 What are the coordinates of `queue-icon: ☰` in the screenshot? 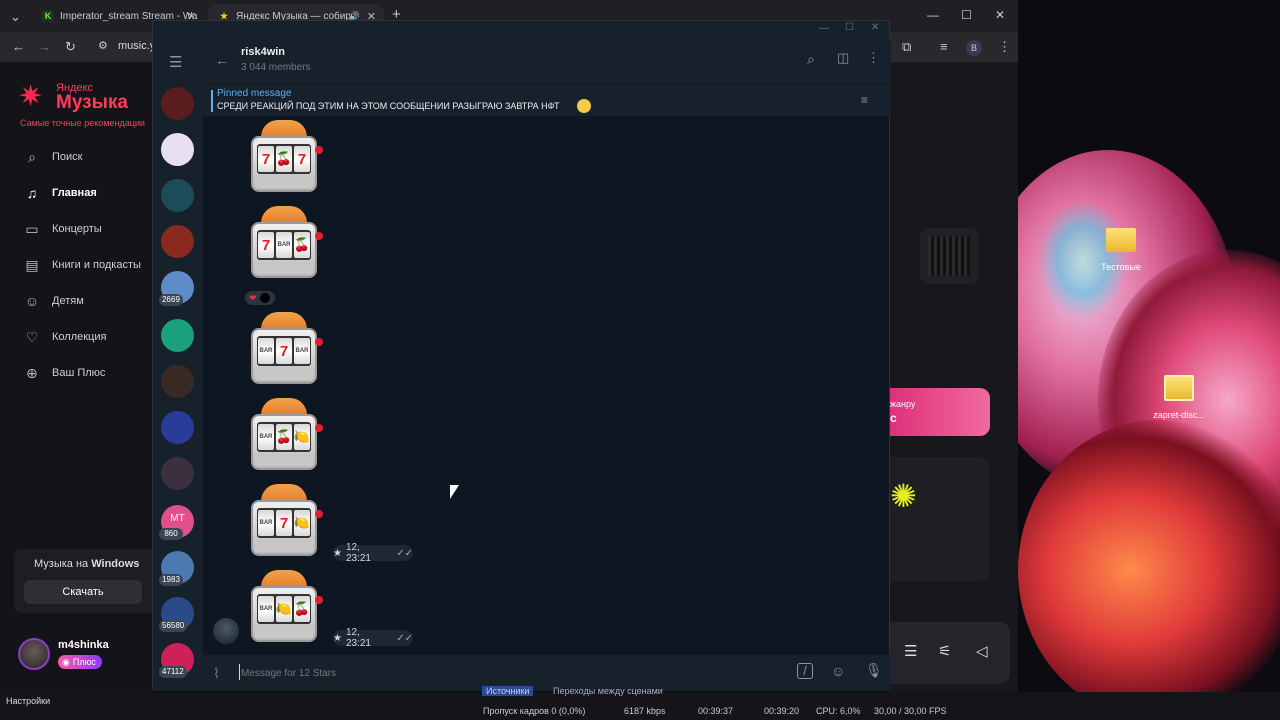 It's located at (910, 651).